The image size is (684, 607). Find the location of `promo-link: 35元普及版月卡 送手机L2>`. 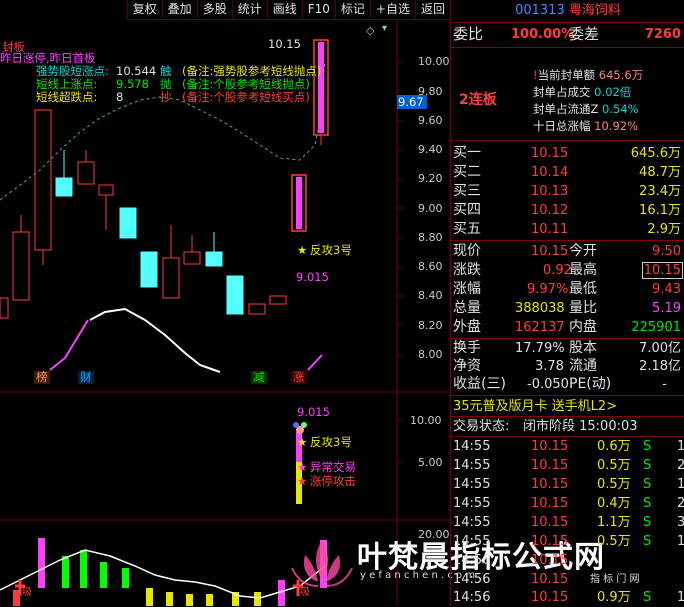

promo-link: 35元普及版月卡 送手机L2> is located at coordinates (567, 406).